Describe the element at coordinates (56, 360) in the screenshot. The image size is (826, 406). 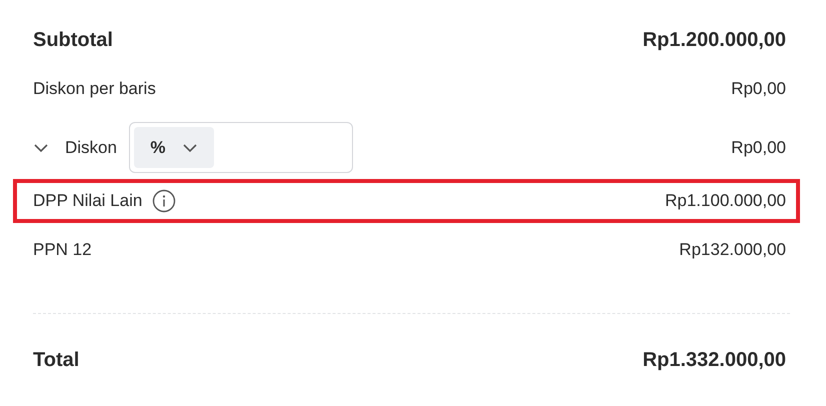
I see `row-label: Total` at that location.